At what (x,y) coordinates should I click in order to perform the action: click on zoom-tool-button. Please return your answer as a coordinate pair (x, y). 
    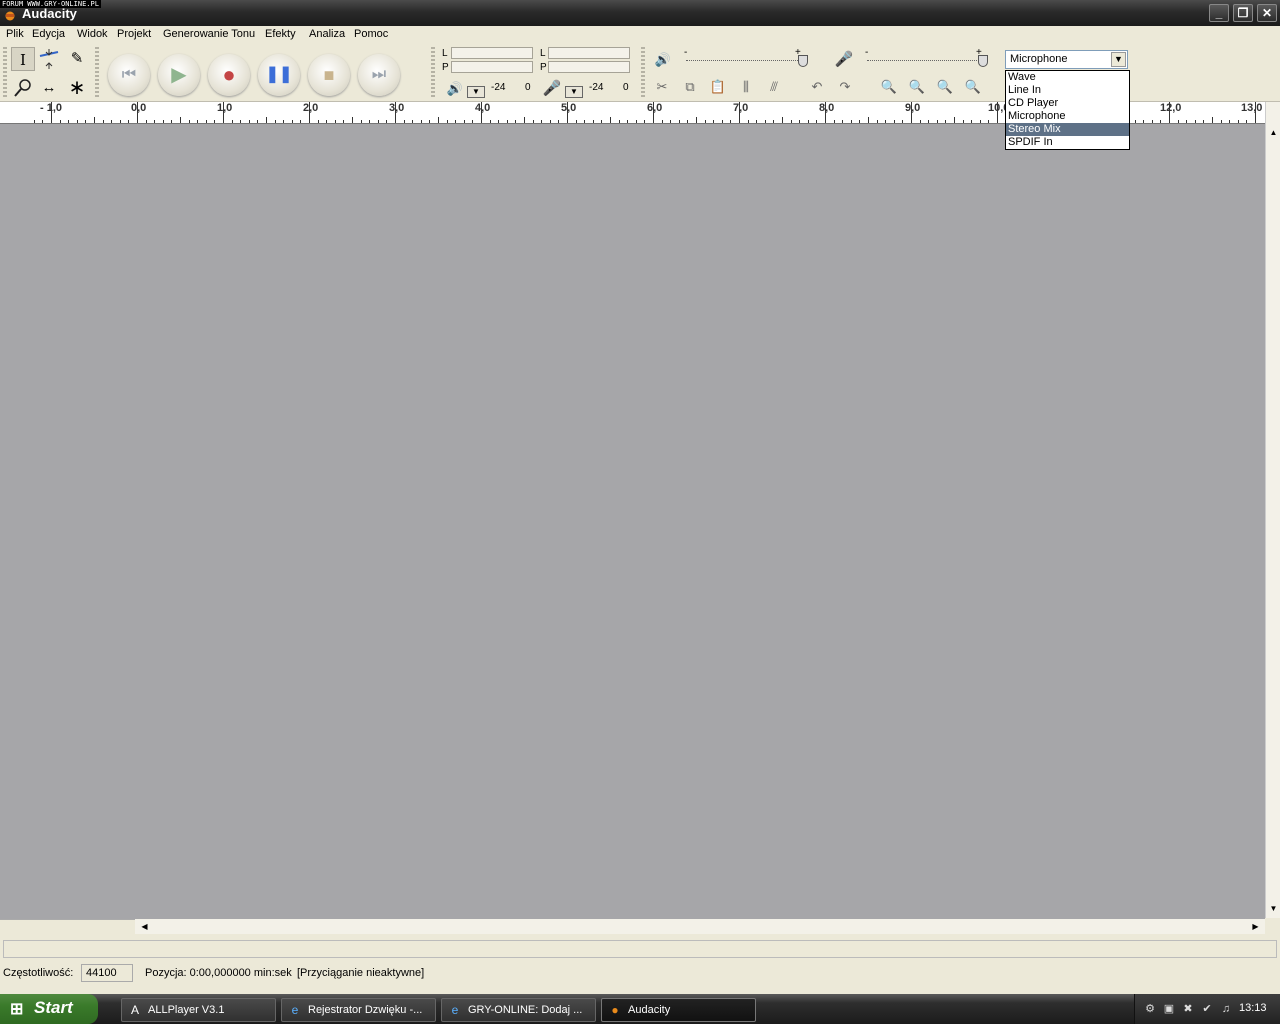
    Looking at the image, I should click on (23, 88).